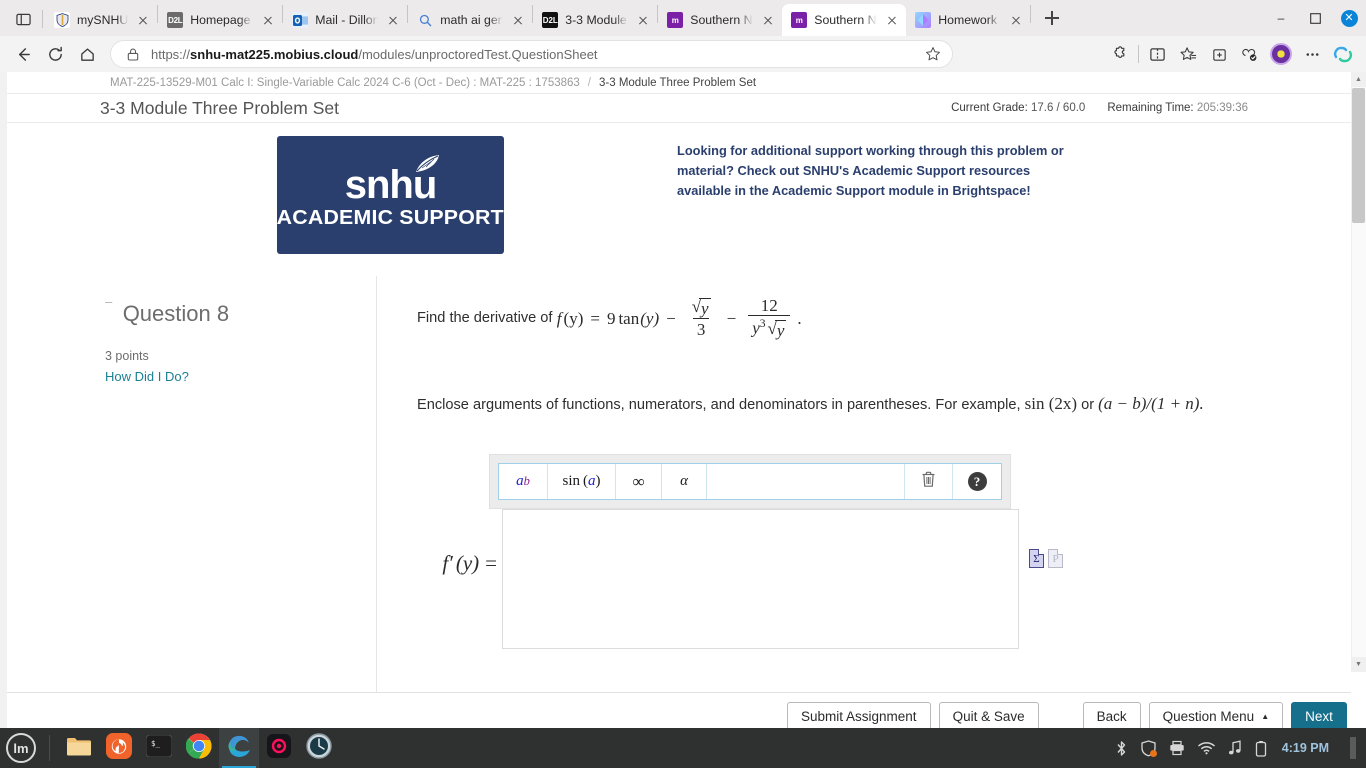 Image resolution: width=1366 pixels, height=768 pixels. Describe the element at coordinates (1111, 716) in the screenshot. I see `back-button: Back` at that location.